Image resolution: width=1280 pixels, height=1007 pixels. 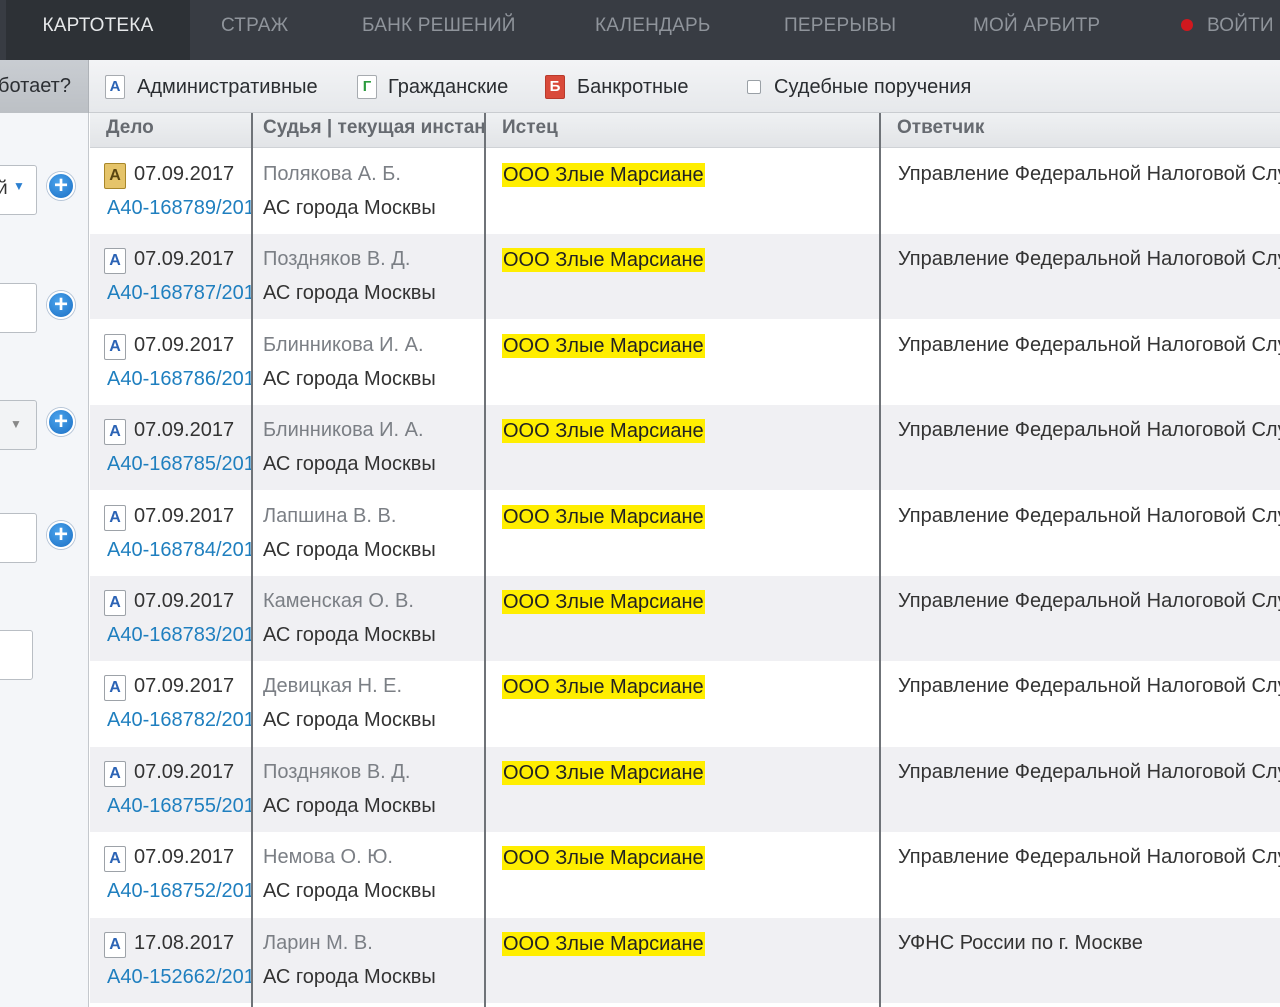 I want to click on column-header-defendant: Ответчик, so click(x=1080, y=130).